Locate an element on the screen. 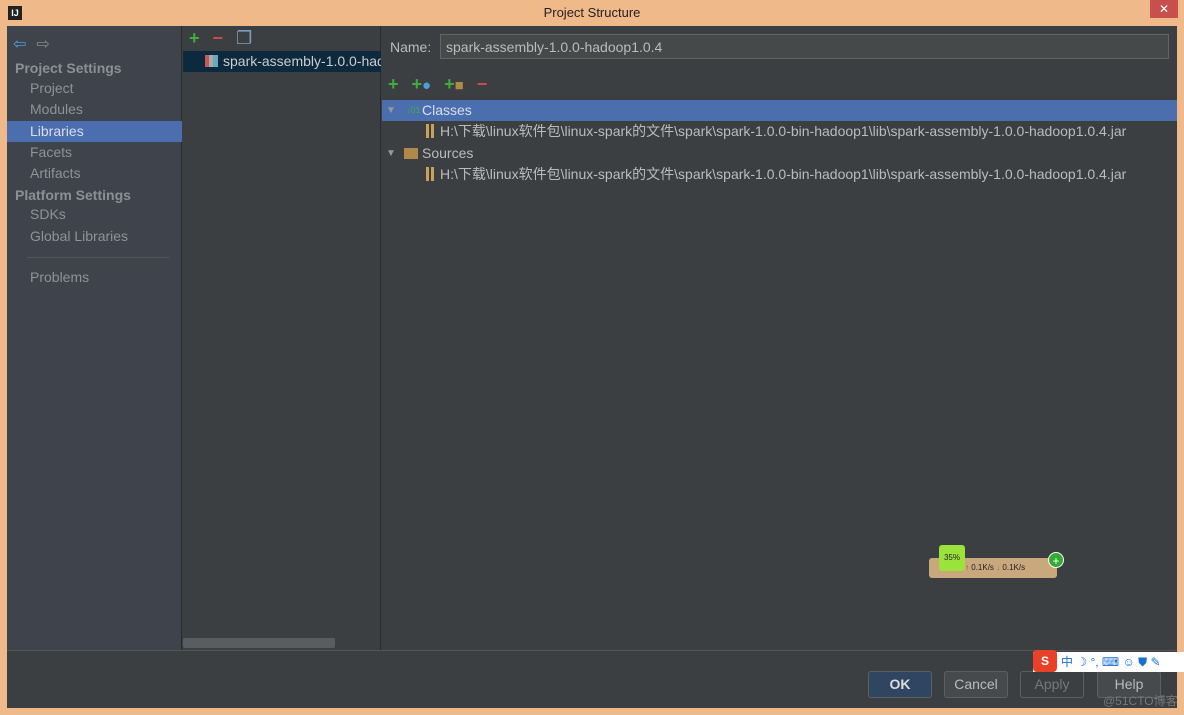 The width and height of the screenshot is (1184, 715). network-speed-widget: ↑ 0.1K/s ↓ 0.1K/s 35% + is located at coordinates (996, 560).